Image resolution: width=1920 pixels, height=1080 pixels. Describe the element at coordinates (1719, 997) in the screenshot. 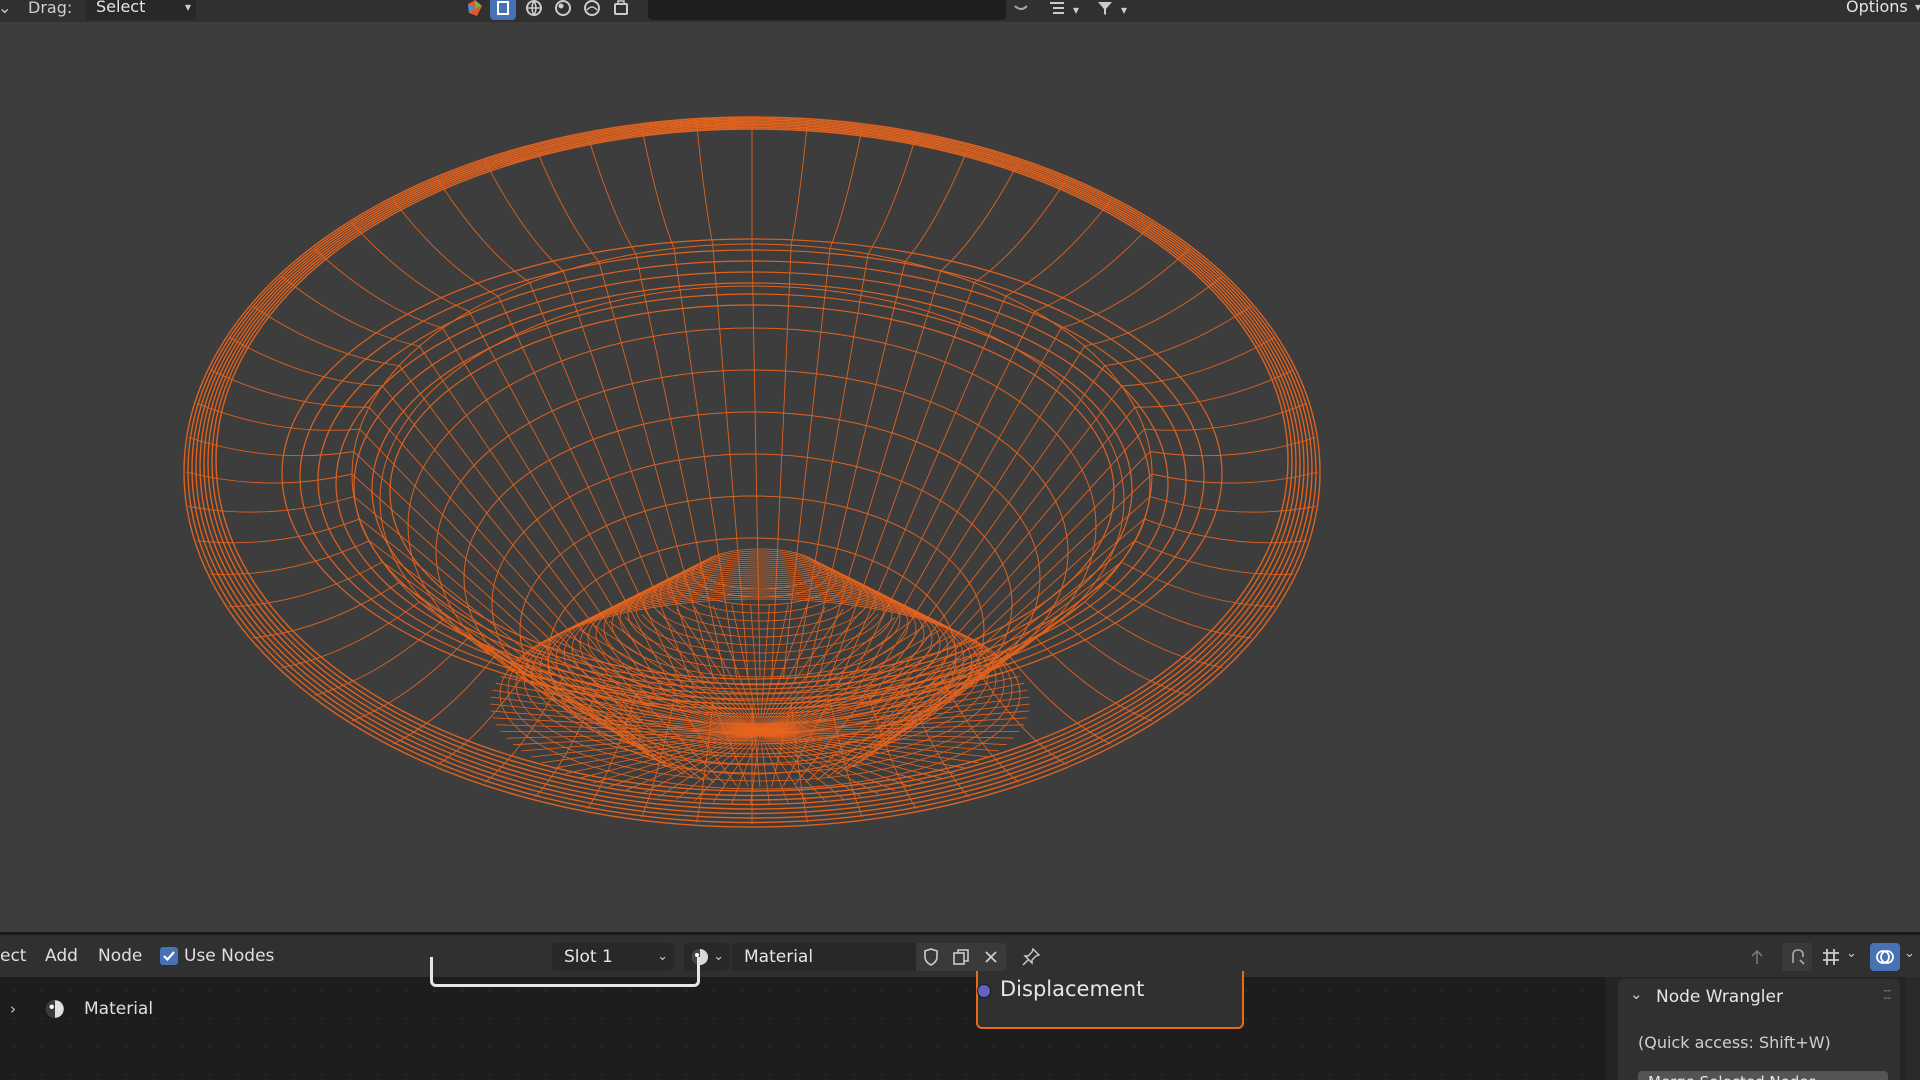

I see `node-wrangler-title: Node Wrangler` at that location.